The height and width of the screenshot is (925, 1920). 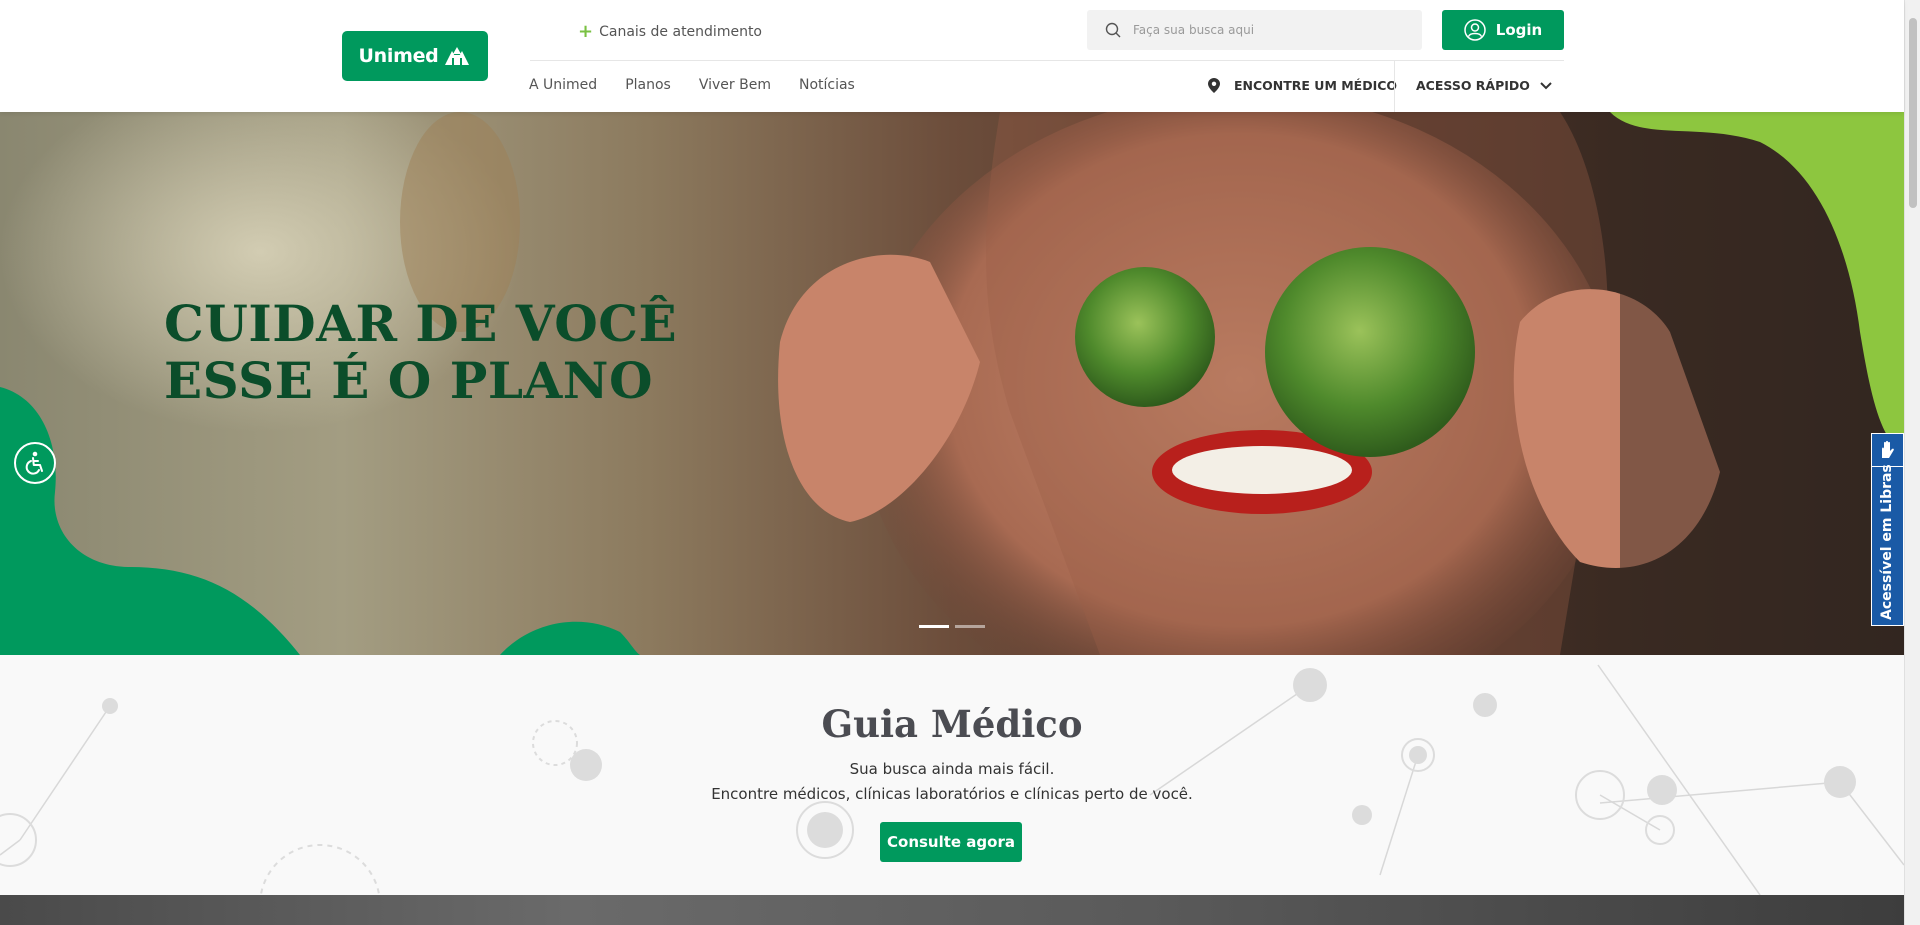 What do you see at coordinates (563, 85) in the screenshot?
I see `nav-item-a-unimed: A Unimed` at bounding box center [563, 85].